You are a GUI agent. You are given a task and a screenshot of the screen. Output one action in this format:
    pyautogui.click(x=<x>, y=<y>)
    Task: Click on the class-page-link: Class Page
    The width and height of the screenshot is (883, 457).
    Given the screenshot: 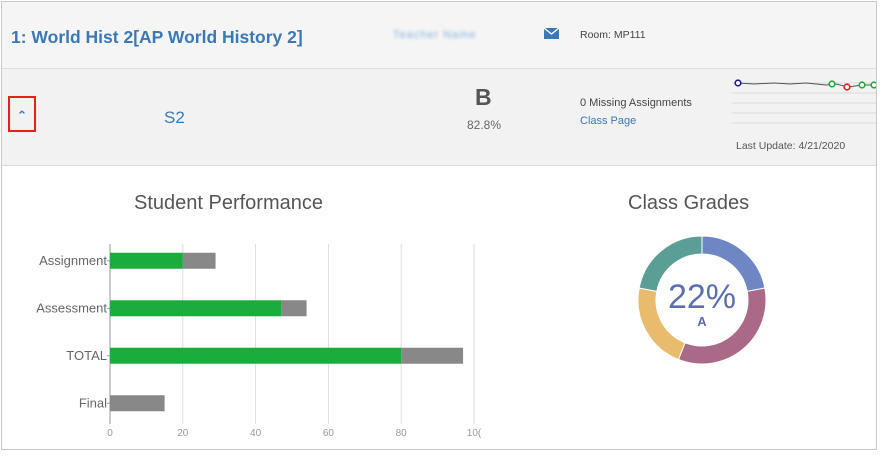 What is the action you would take?
    pyautogui.click(x=608, y=121)
    